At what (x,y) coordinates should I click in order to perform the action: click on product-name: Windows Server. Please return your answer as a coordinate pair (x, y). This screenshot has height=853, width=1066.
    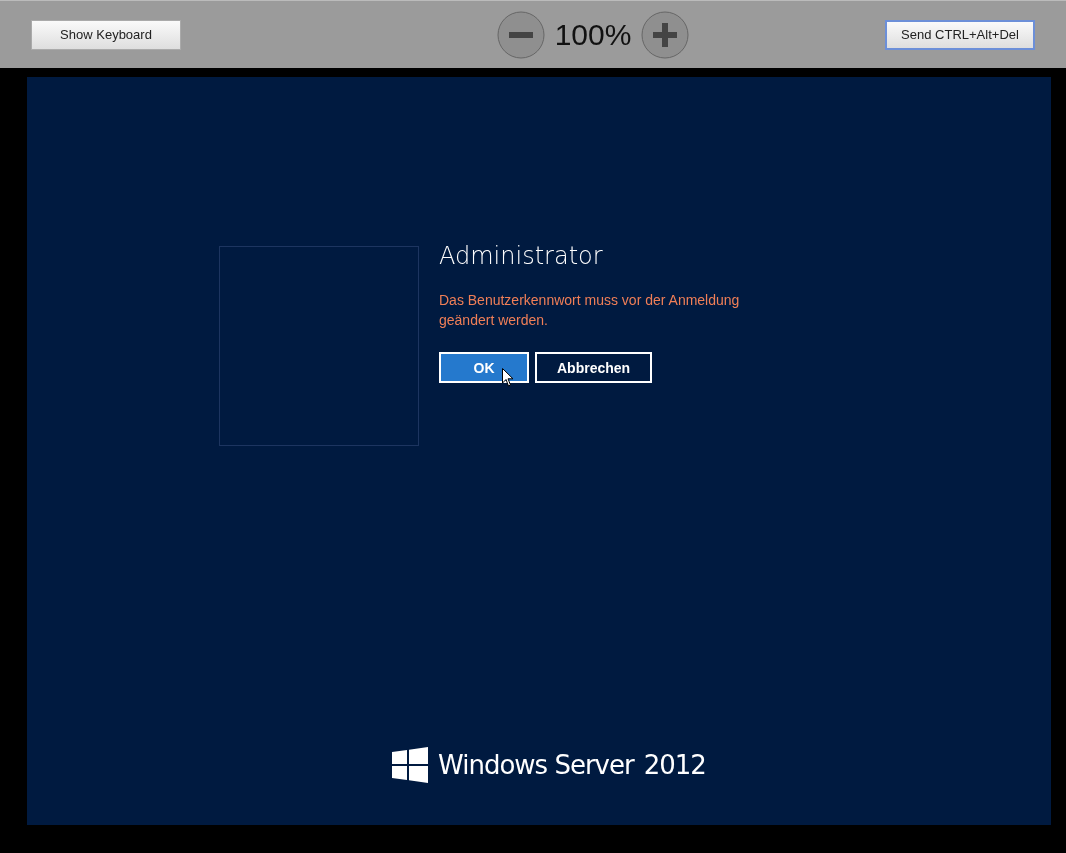
    Looking at the image, I should click on (536, 765).